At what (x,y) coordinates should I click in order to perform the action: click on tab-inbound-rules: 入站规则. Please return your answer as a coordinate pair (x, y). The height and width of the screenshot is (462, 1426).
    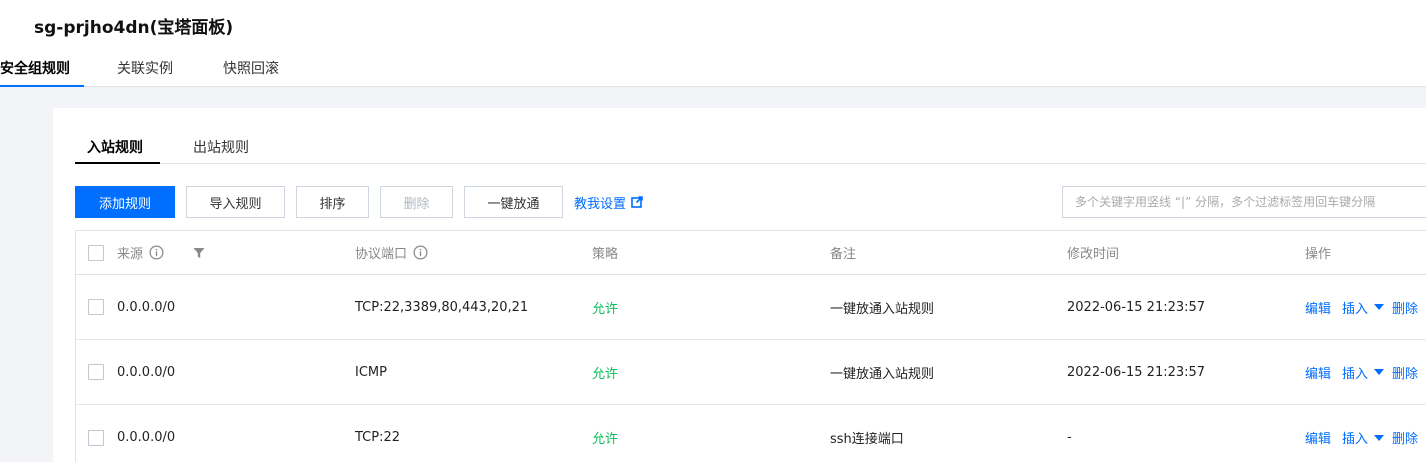
    Looking at the image, I should click on (117, 150).